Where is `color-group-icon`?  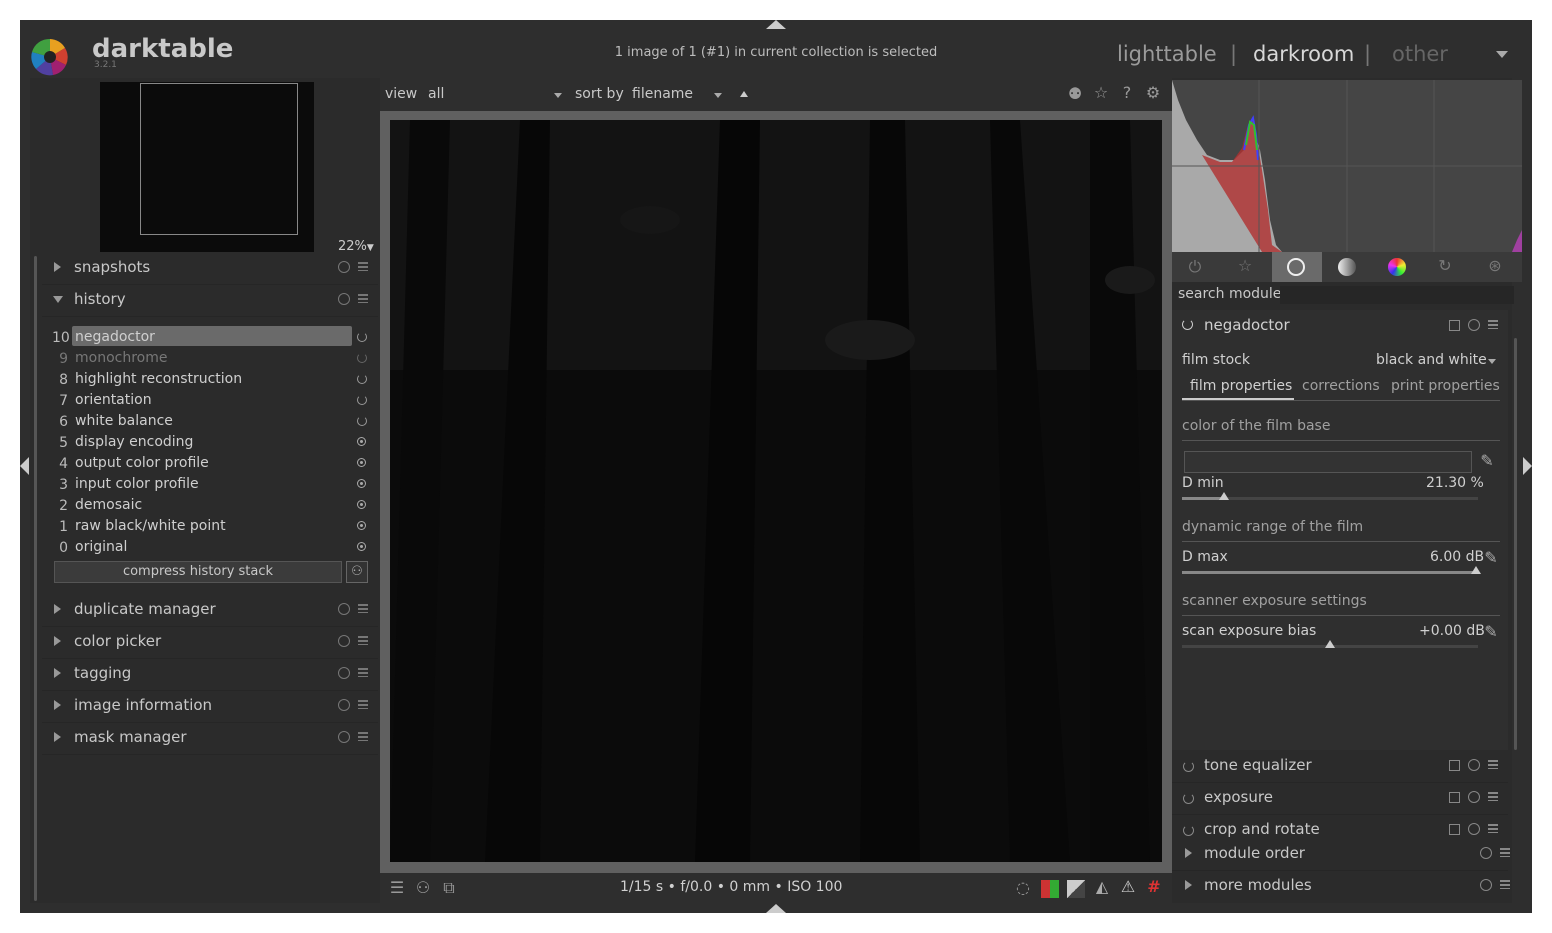 color-group-icon is located at coordinates (1397, 267).